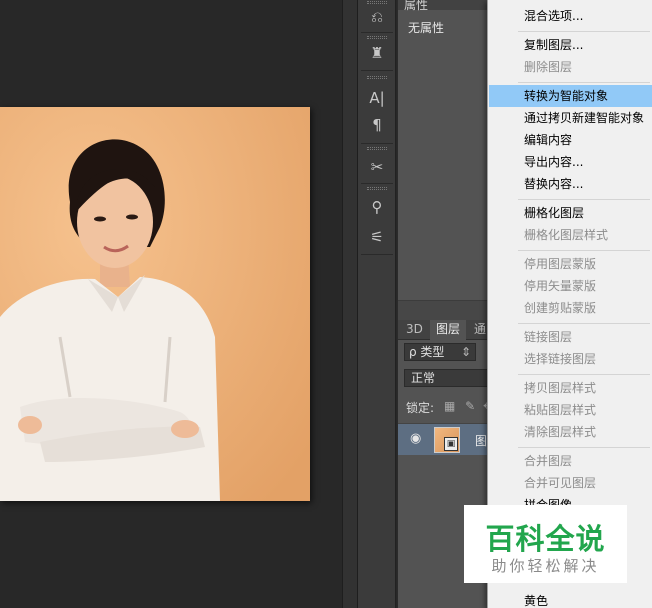 The height and width of the screenshot is (608, 652). Describe the element at coordinates (570, 140) in the screenshot. I see `menu-item-edit-contents: 编辑内容` at that location.